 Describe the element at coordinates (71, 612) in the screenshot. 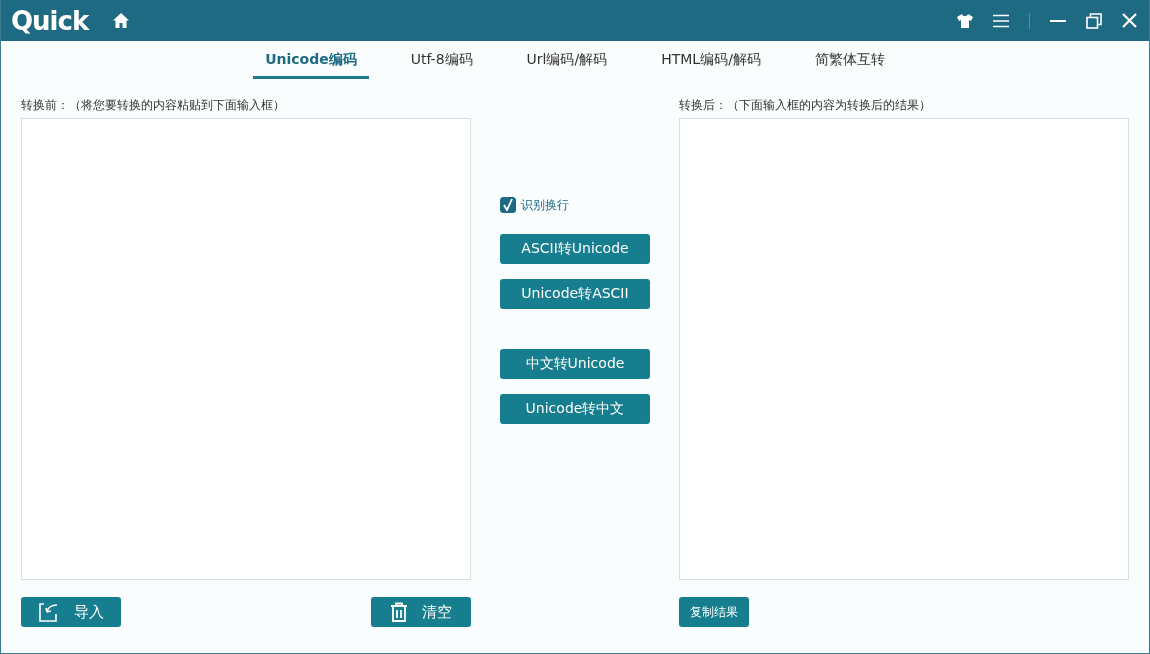

I see `import-button: 导入` at that location.